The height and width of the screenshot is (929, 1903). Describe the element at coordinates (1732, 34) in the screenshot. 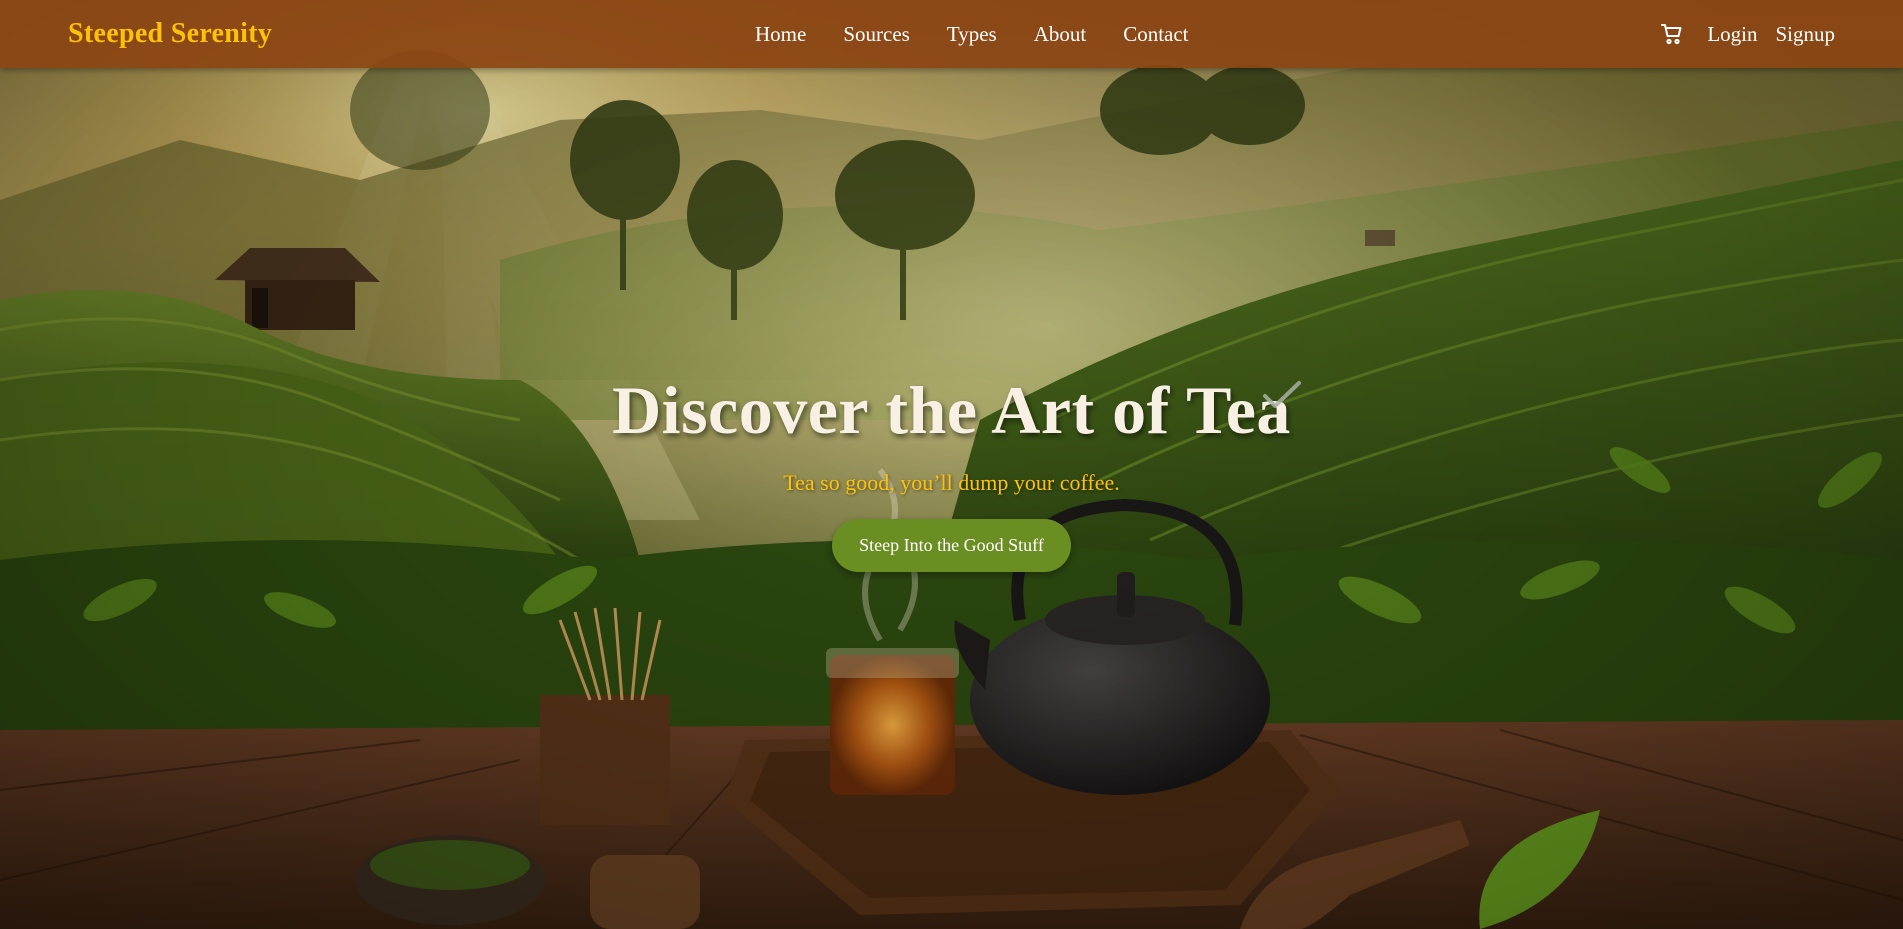

I see `login-link: Login` at that location.